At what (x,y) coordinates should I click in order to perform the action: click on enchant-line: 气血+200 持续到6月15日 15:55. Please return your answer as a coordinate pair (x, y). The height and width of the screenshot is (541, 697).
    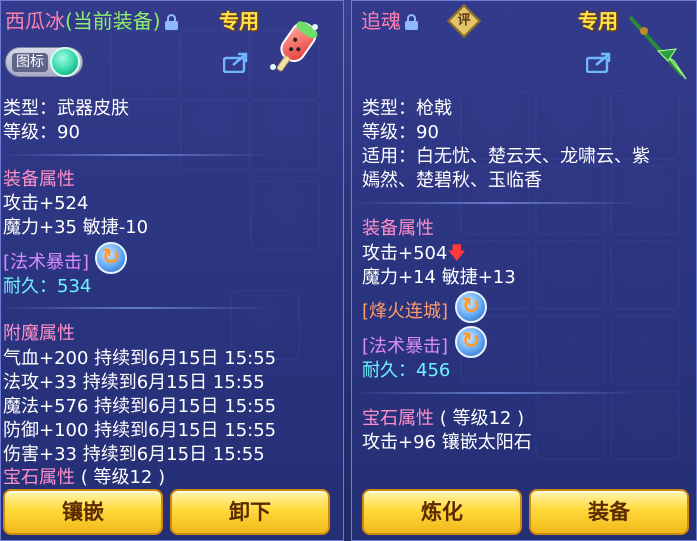
    Looking at the image, I should click on (140, 358).